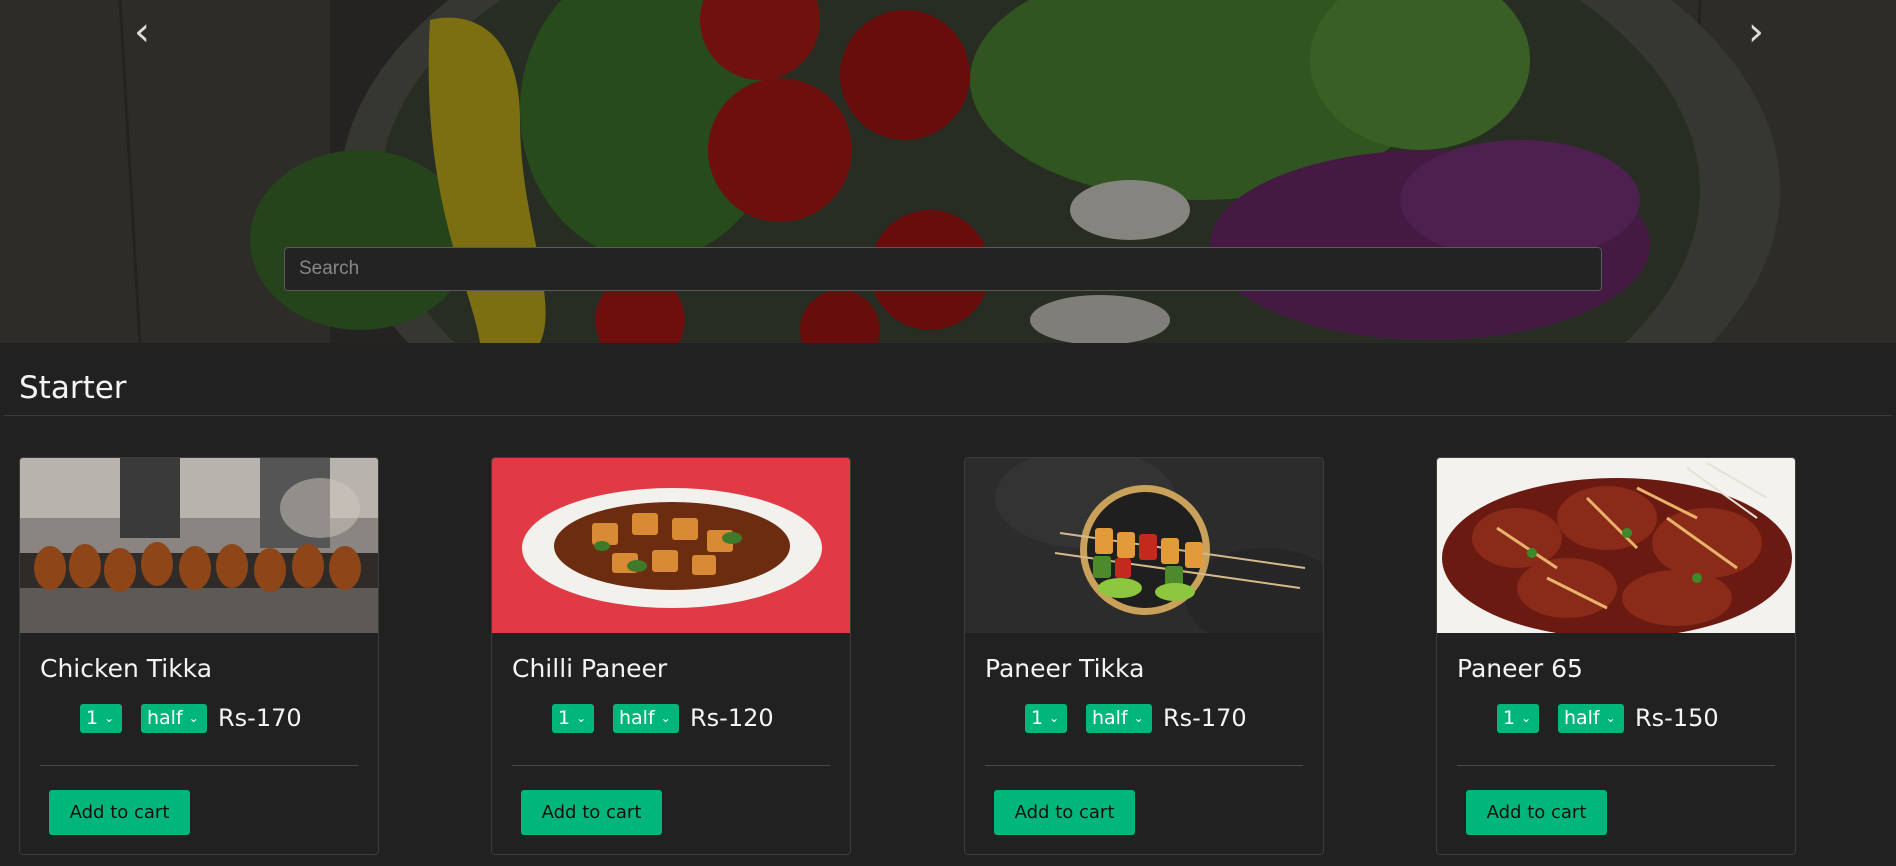  Describe the element at coordinates (1616, 545) in the screenshot. I see `paneer-65-image` at that location.